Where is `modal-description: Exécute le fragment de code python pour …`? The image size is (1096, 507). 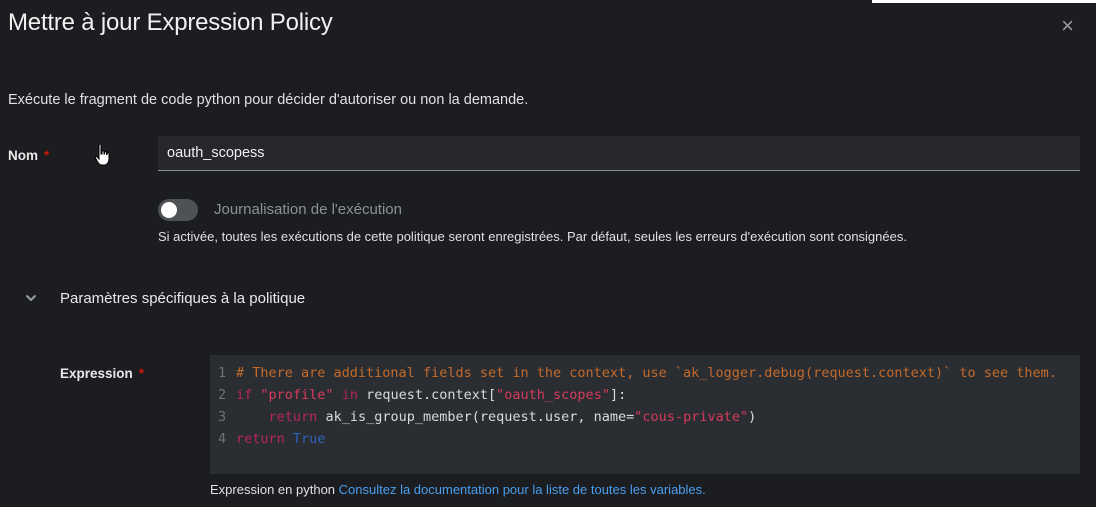
modal-description: Exécute le fragment de code python pour … is located at coordinates (268, 100).